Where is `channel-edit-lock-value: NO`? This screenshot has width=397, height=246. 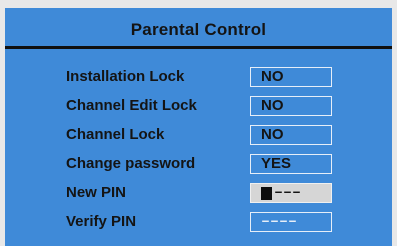
channel-edit-lock-value: NO is located at coordinates (291, 106).